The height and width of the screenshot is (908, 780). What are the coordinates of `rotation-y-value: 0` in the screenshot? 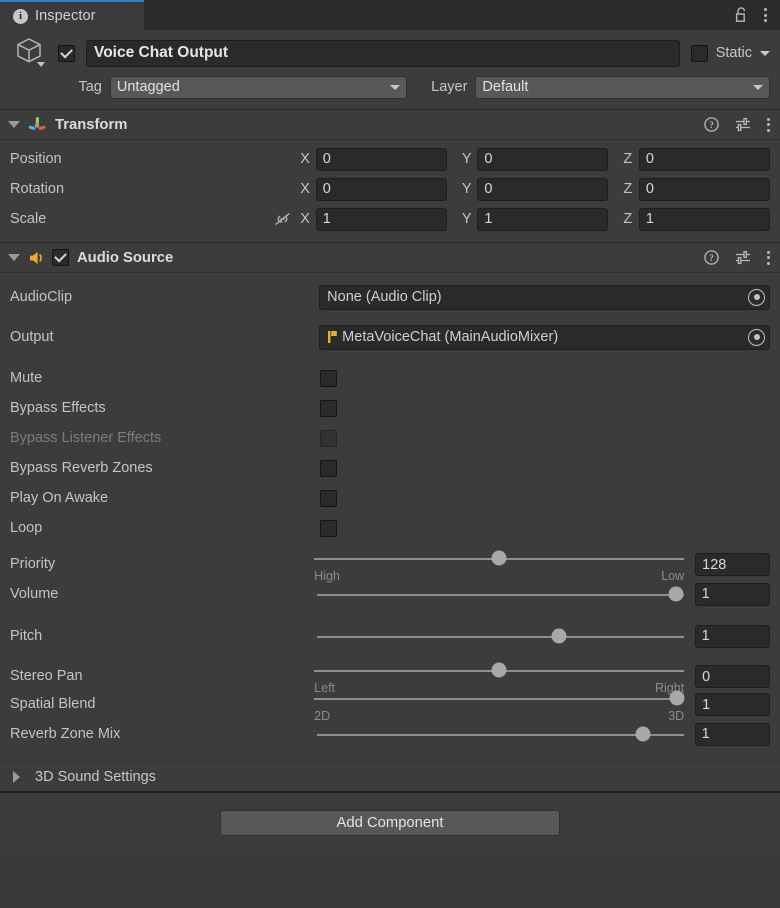 It's located at (488, 189).